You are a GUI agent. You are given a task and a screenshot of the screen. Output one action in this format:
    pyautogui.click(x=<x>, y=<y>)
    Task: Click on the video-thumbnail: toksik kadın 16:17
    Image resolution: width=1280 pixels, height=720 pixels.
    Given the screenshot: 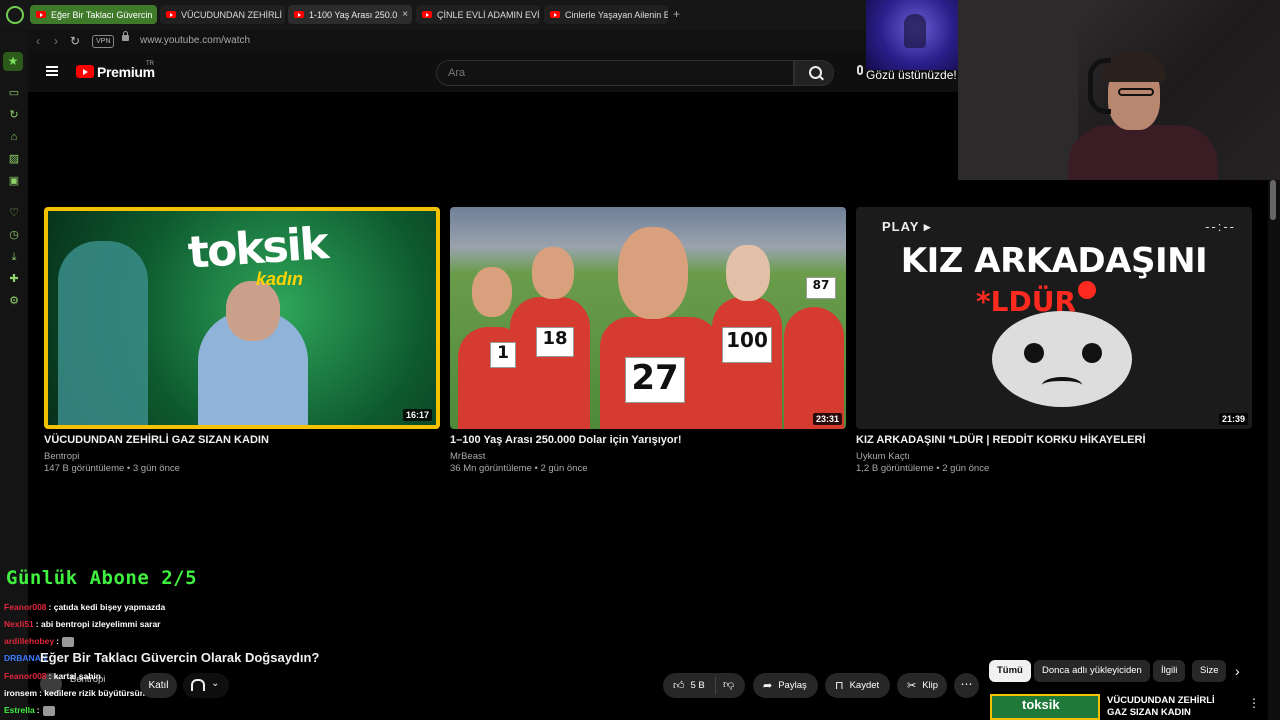 What is the action you would take?
    pyautogui.click(x=242, y=318)
    